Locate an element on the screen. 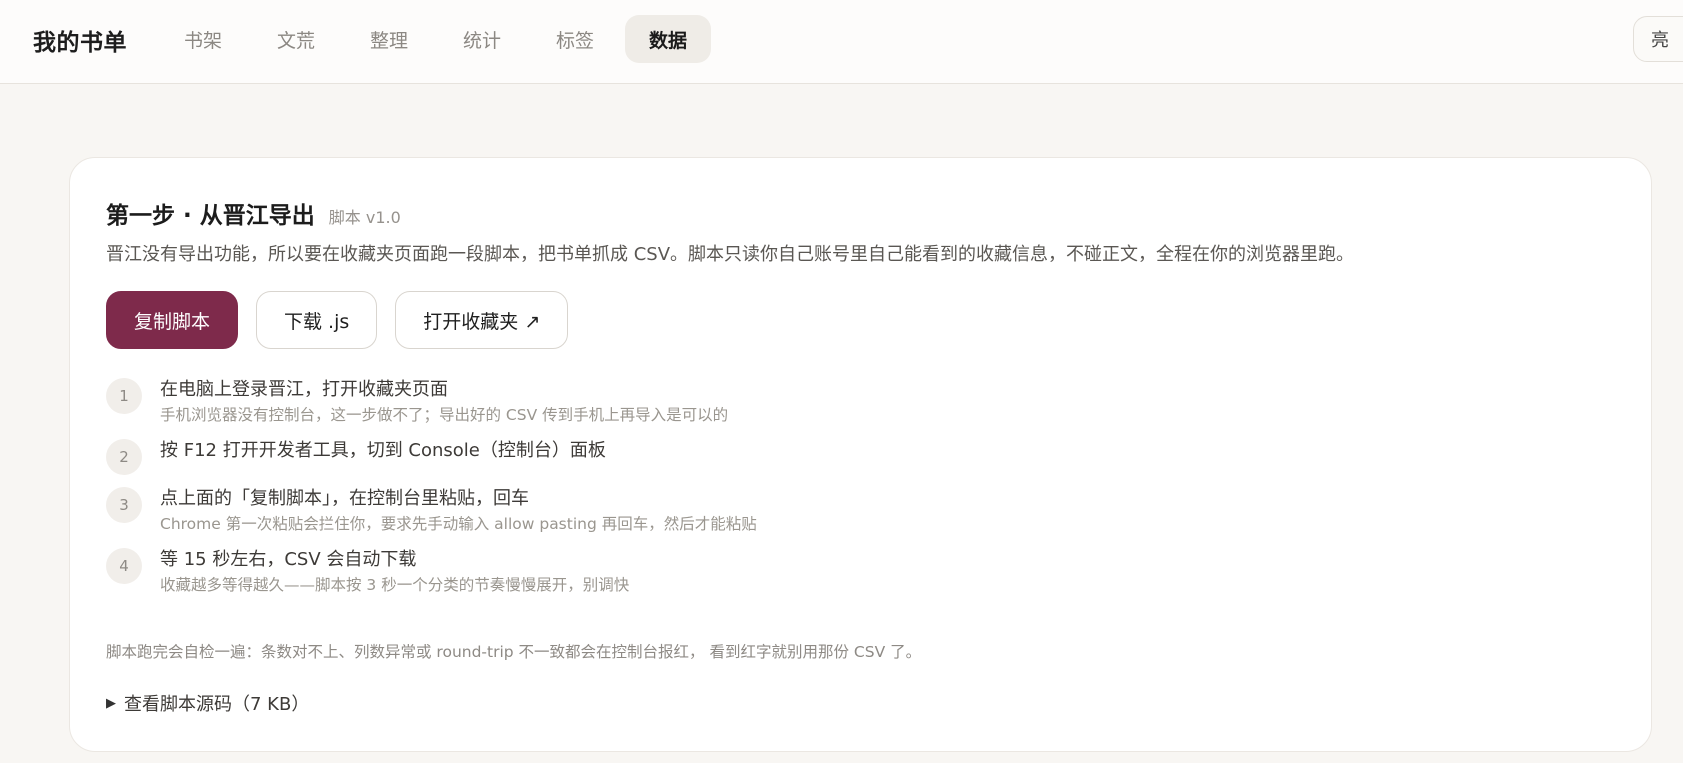 The height and width of the screenshot is (763, 1683). step-title: 点上面的「复制脚本」，在控制台里粘贴，回车 is located at coordinates (344, 498).